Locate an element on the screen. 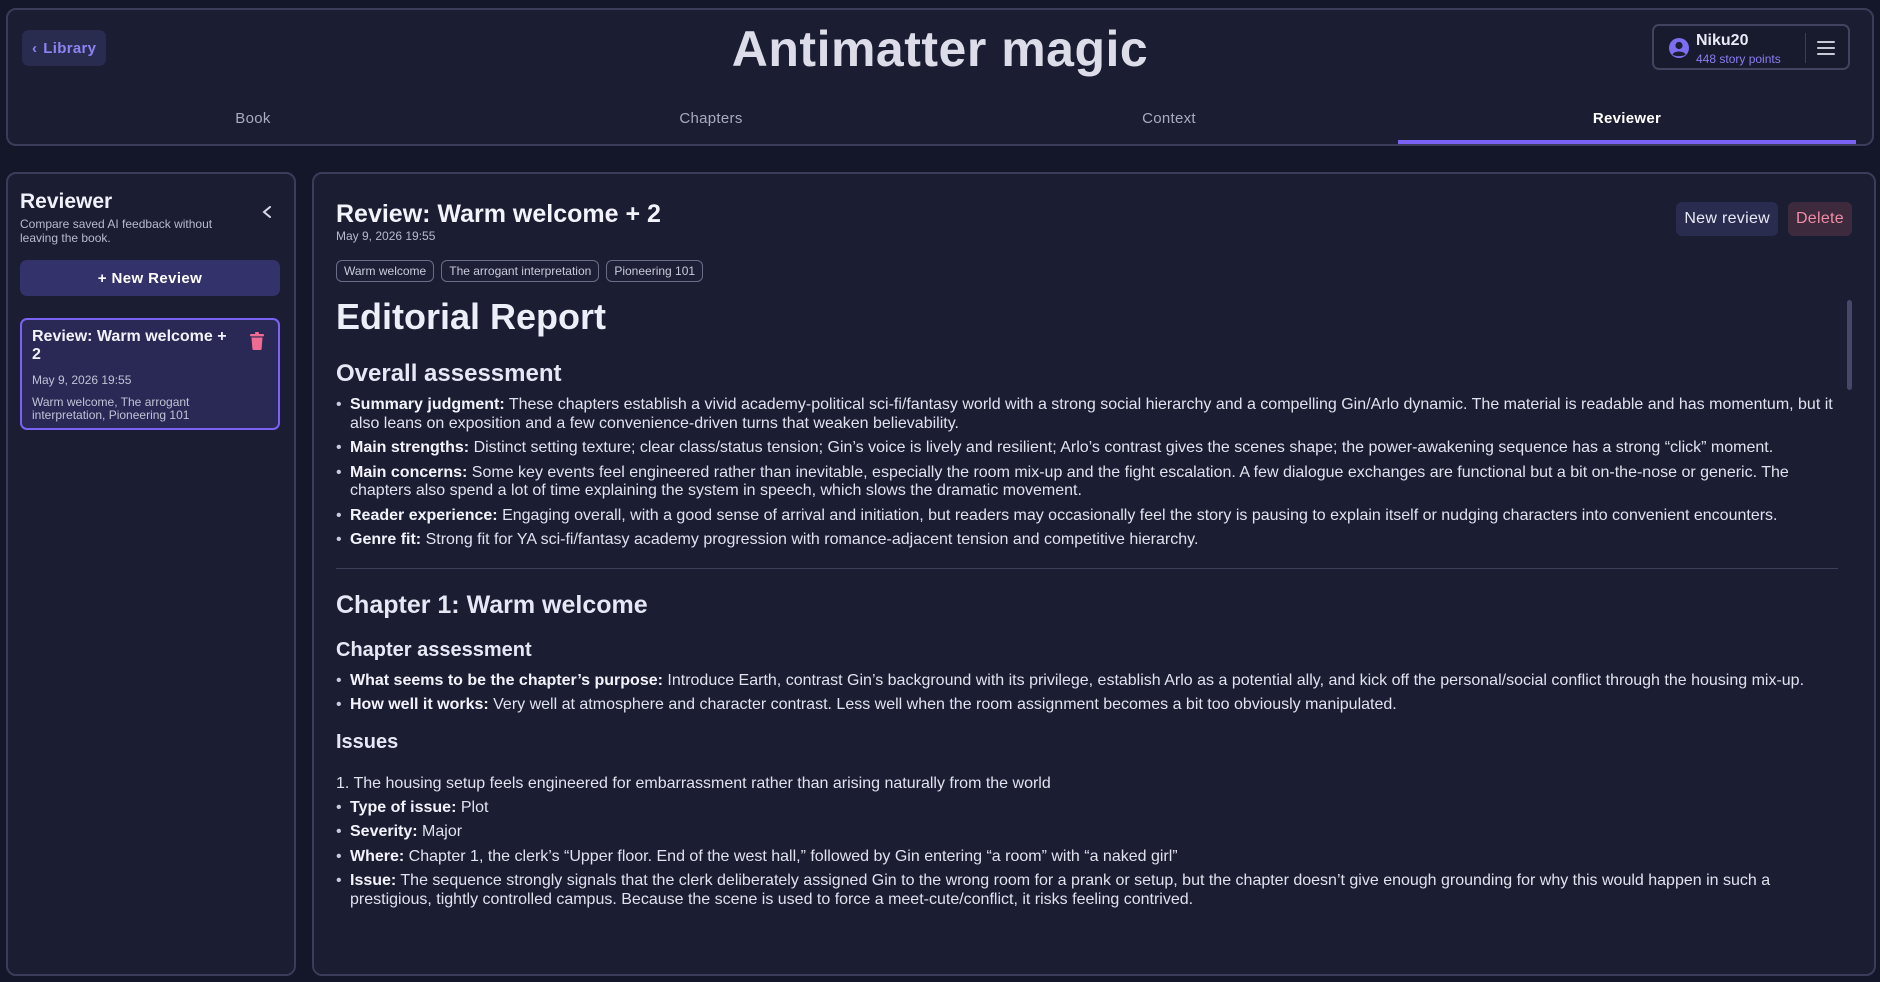 The height and width of the screenshot is (982, 1880). chapter-tag: Pioneering 101 is located at coordinates (655, 271).